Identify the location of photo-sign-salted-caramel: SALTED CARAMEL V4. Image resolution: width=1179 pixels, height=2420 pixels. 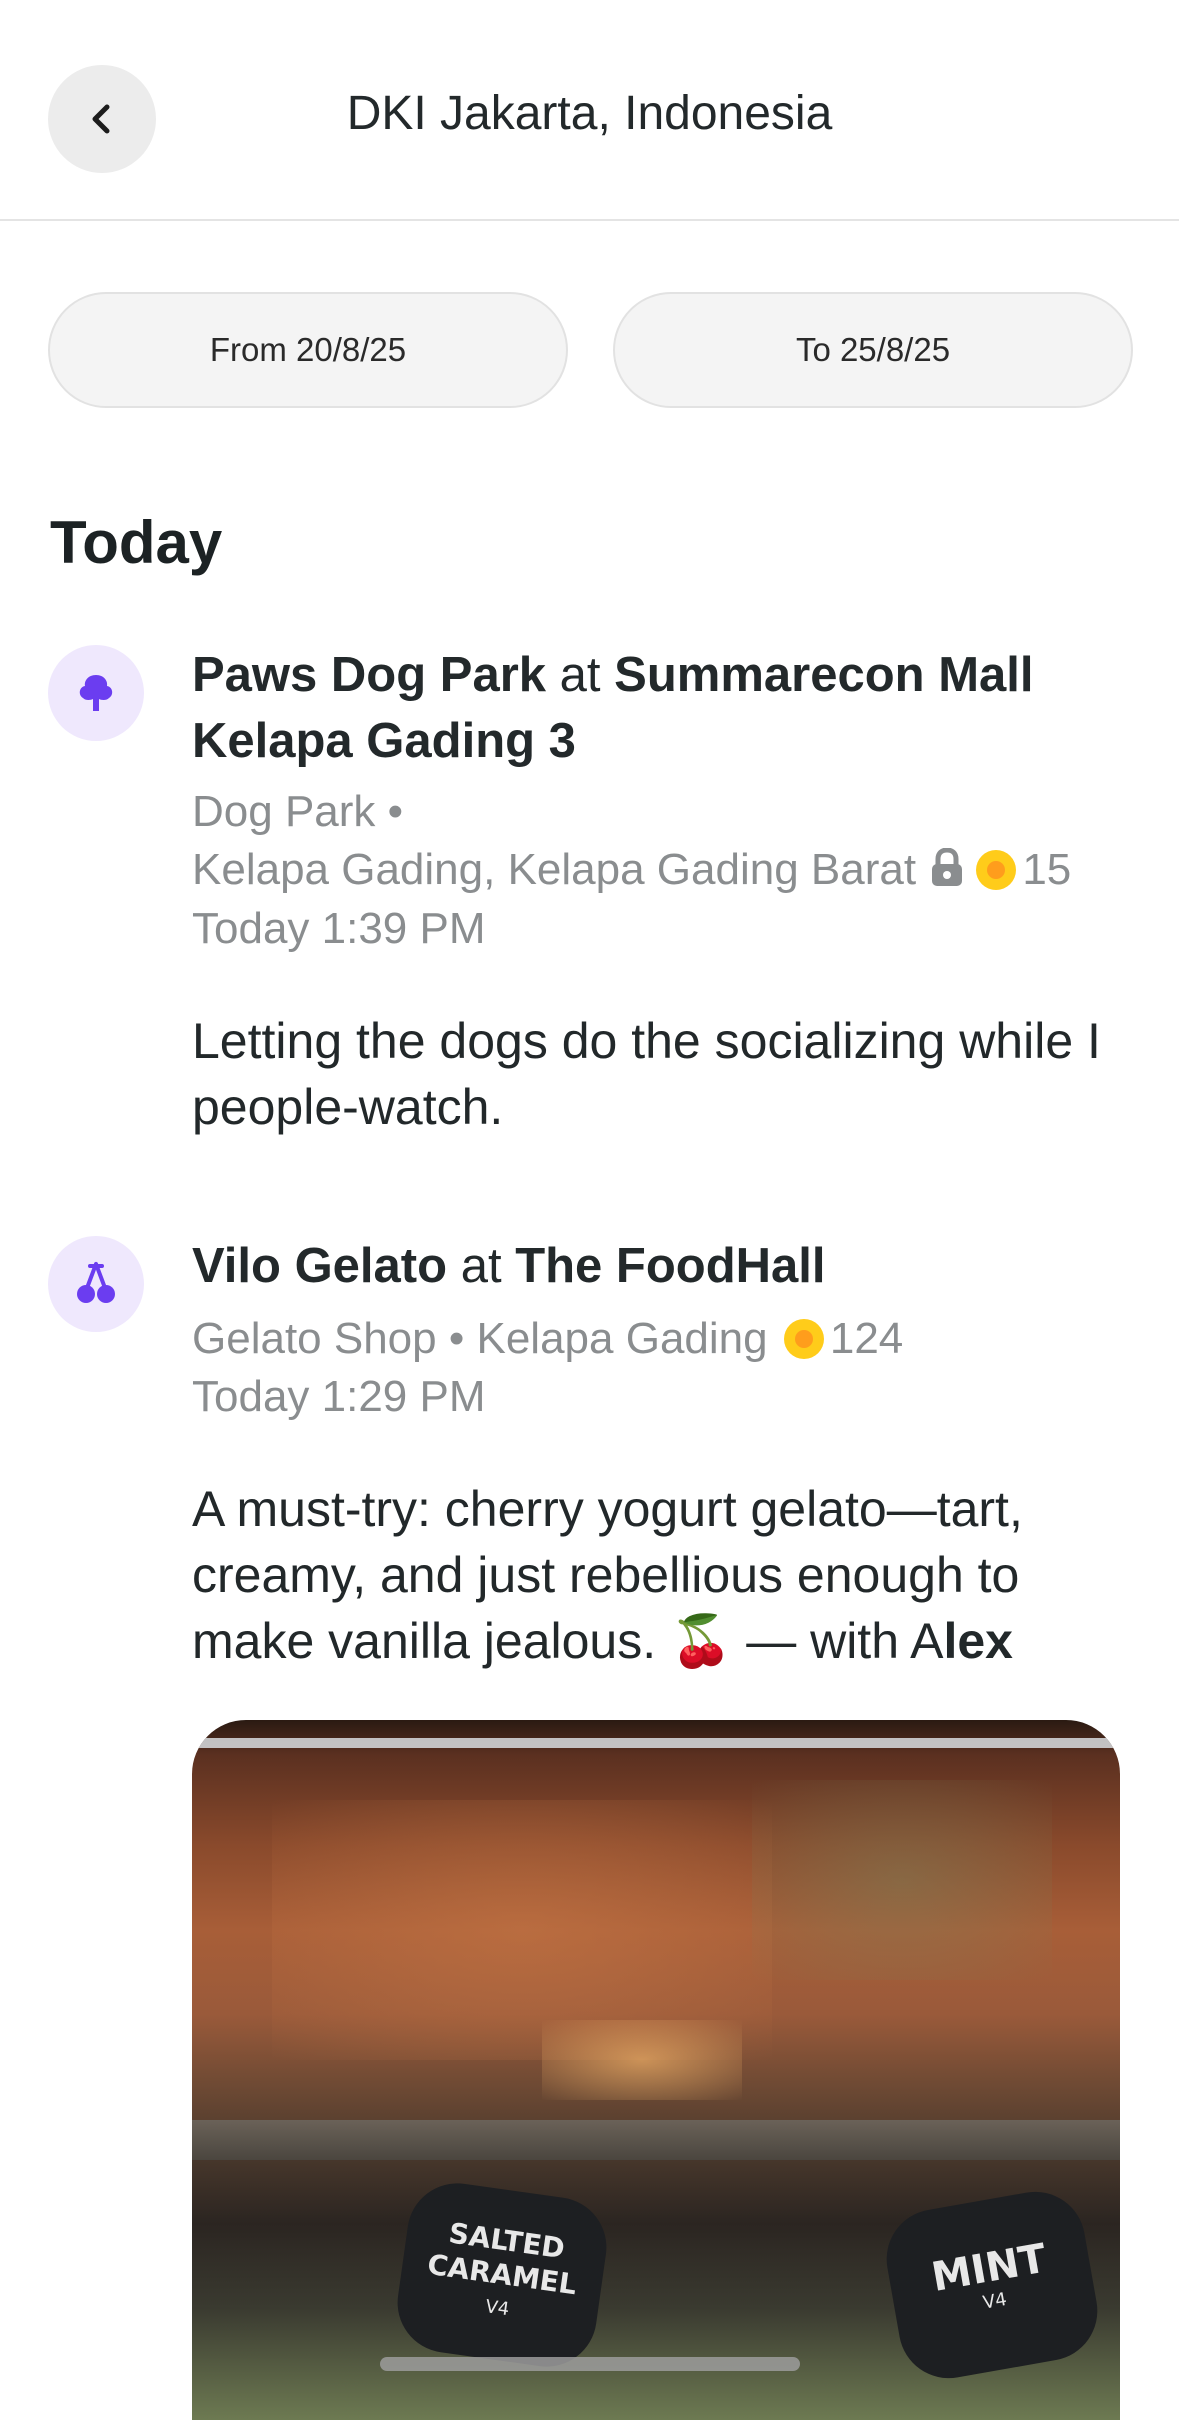
(502, 2275).